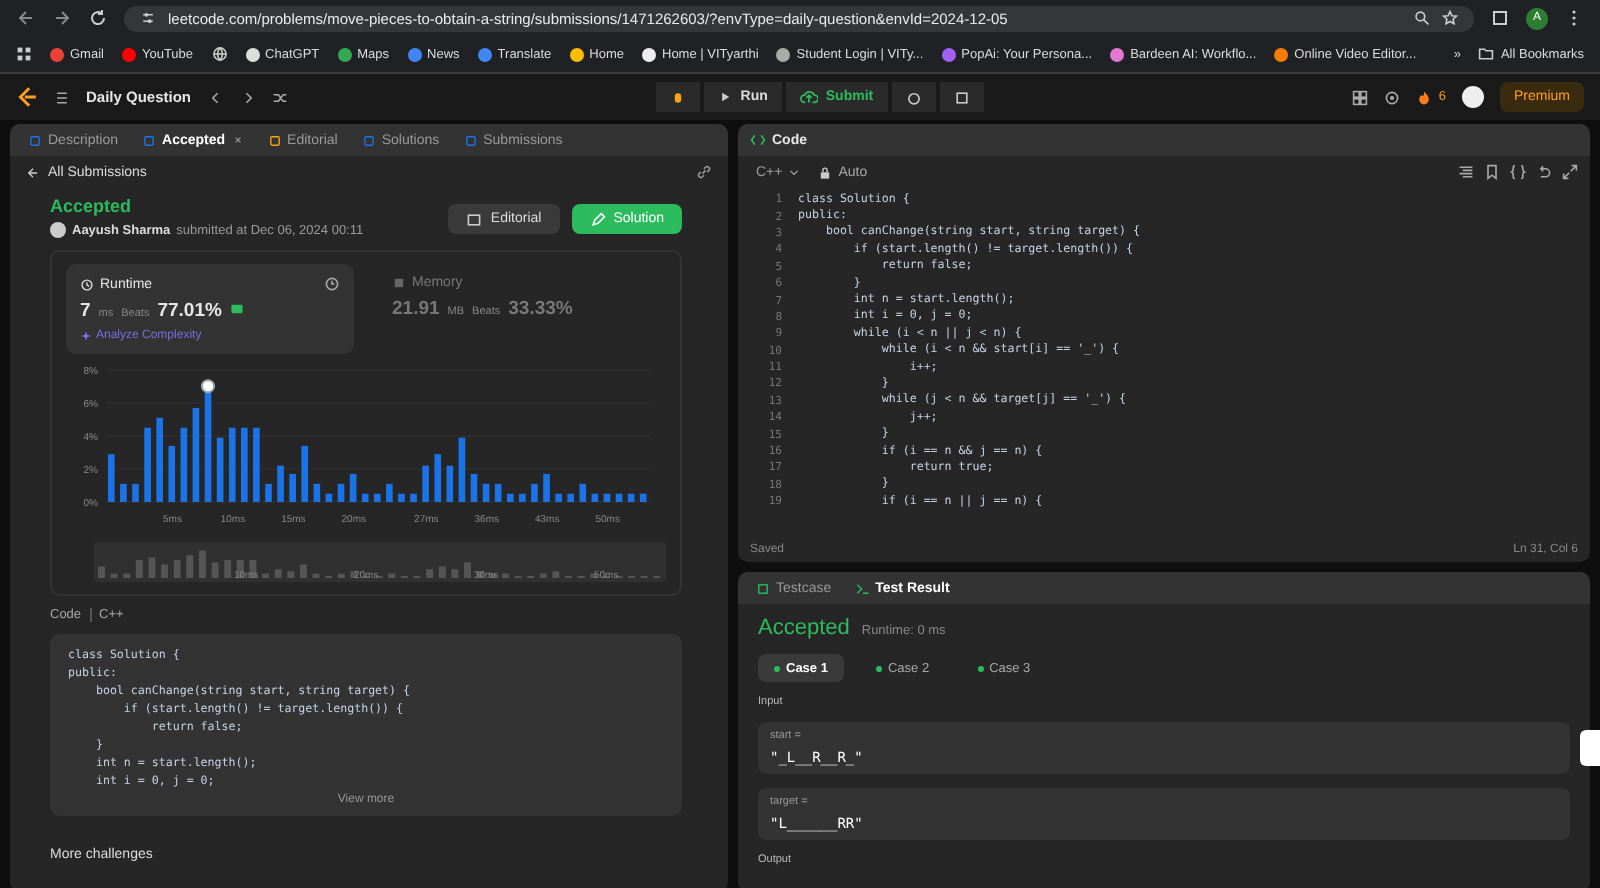 This screenshot has width=1600, height=888. What do you see at coordinates (862, 588) in the screenshot?
I see `terminal-icon` at bounding box center [862, 588].